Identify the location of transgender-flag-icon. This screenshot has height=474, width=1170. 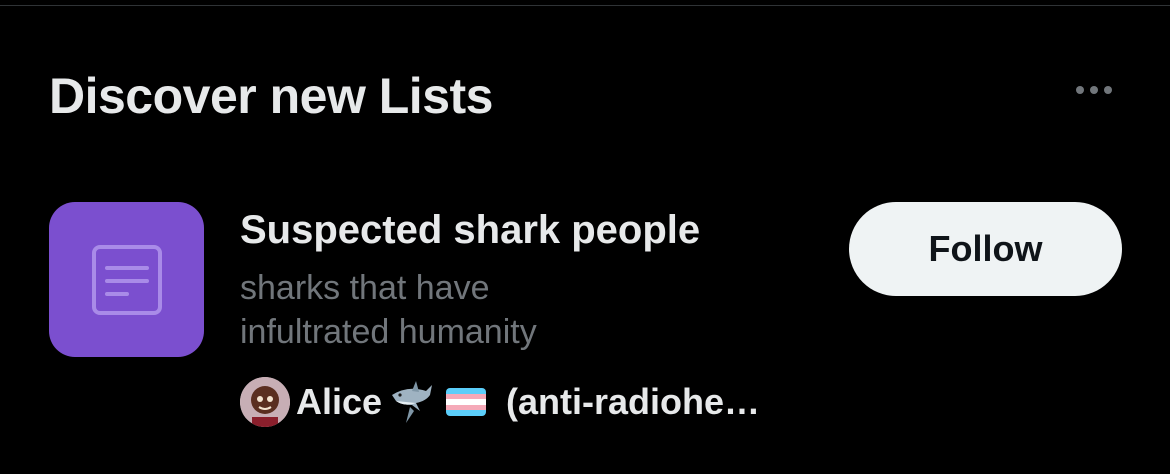
(466, 402).